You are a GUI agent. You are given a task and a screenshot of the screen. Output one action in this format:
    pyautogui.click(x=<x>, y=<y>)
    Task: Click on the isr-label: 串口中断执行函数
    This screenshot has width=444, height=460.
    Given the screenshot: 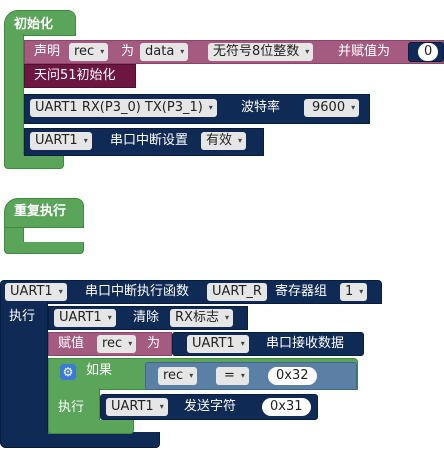 What is the action you would take?
    pyautogui.click(x=137, y=291)
    